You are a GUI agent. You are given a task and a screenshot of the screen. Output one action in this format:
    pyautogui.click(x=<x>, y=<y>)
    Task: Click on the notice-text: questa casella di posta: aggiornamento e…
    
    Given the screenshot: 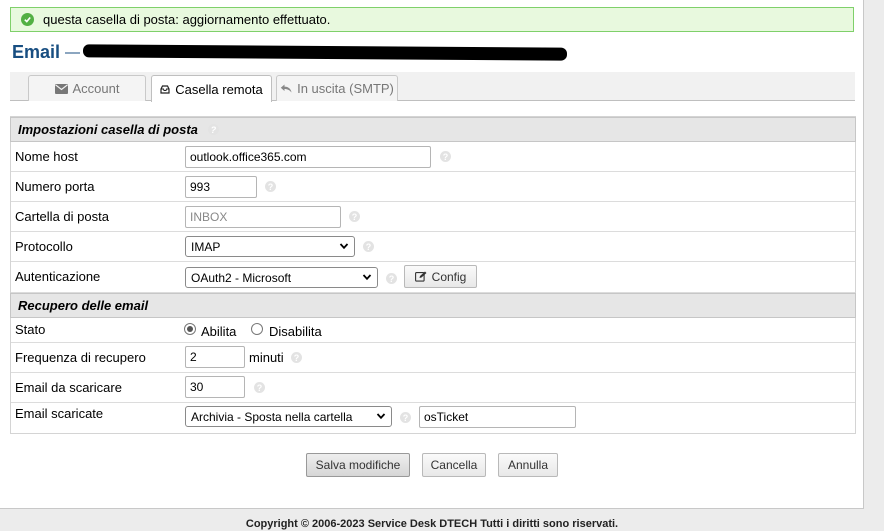 What is the action you would take?
    pyautogui.click(x=187, y=19)
    